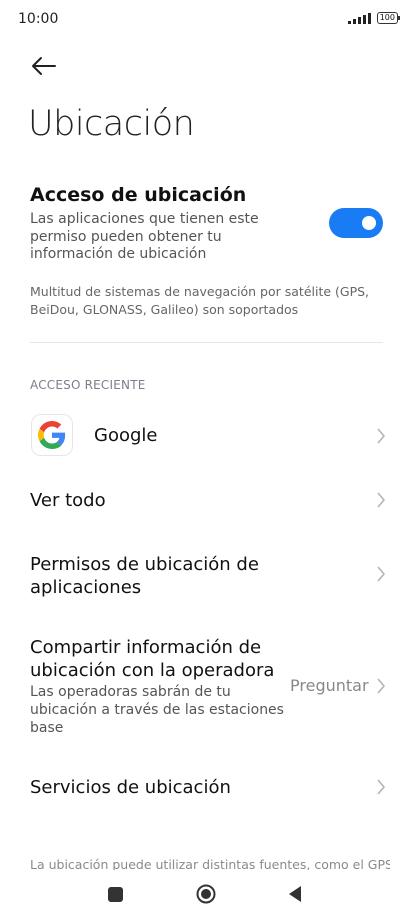 This screenshot has height=920, width=414. What do you see at coordinates (52, 435) in the screenshot?
I see `google-icon` at bounding box center [52, 435].